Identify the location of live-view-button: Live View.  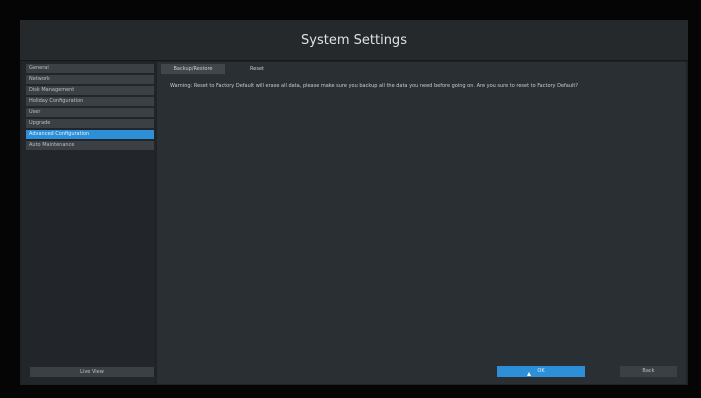
(92, 372).